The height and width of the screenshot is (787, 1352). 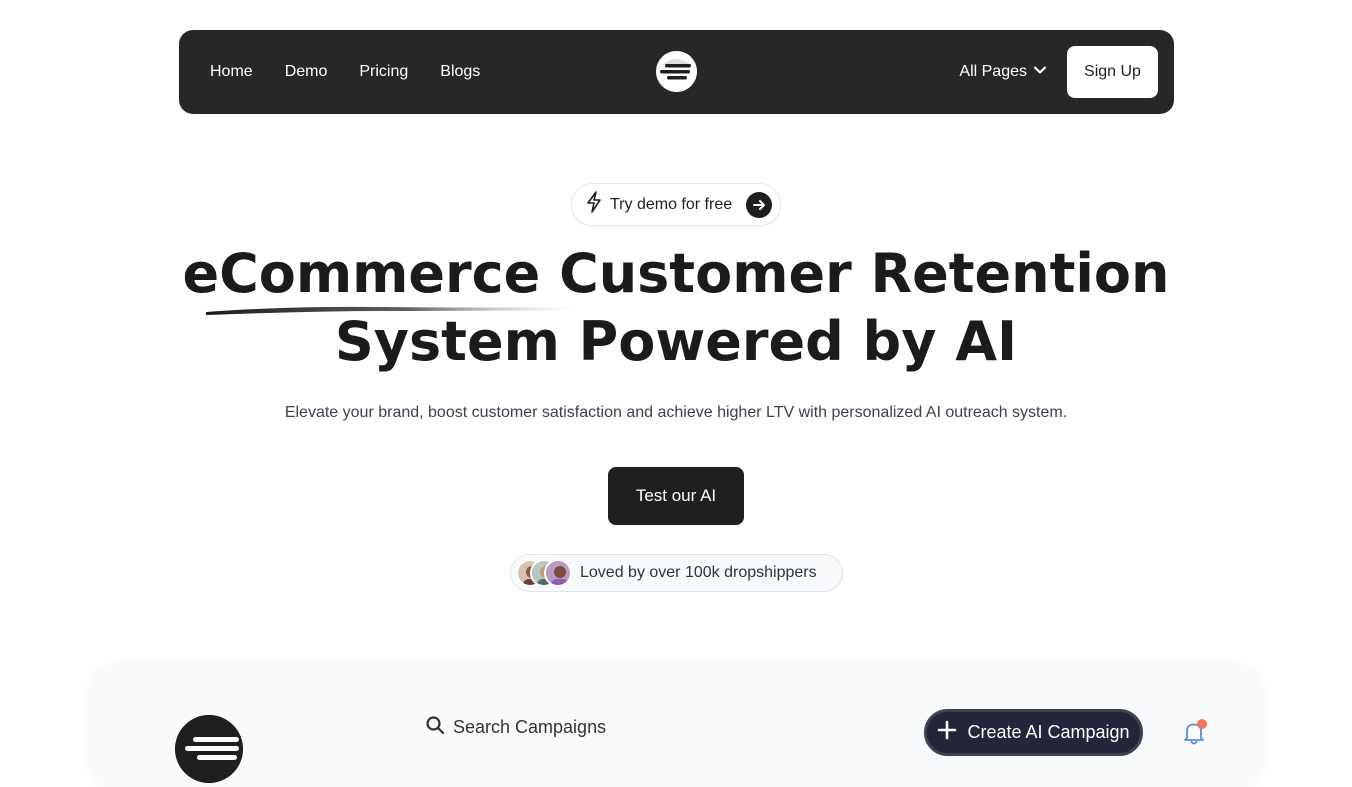 I want to click on notification-dot, so click(x=1202, y=724).